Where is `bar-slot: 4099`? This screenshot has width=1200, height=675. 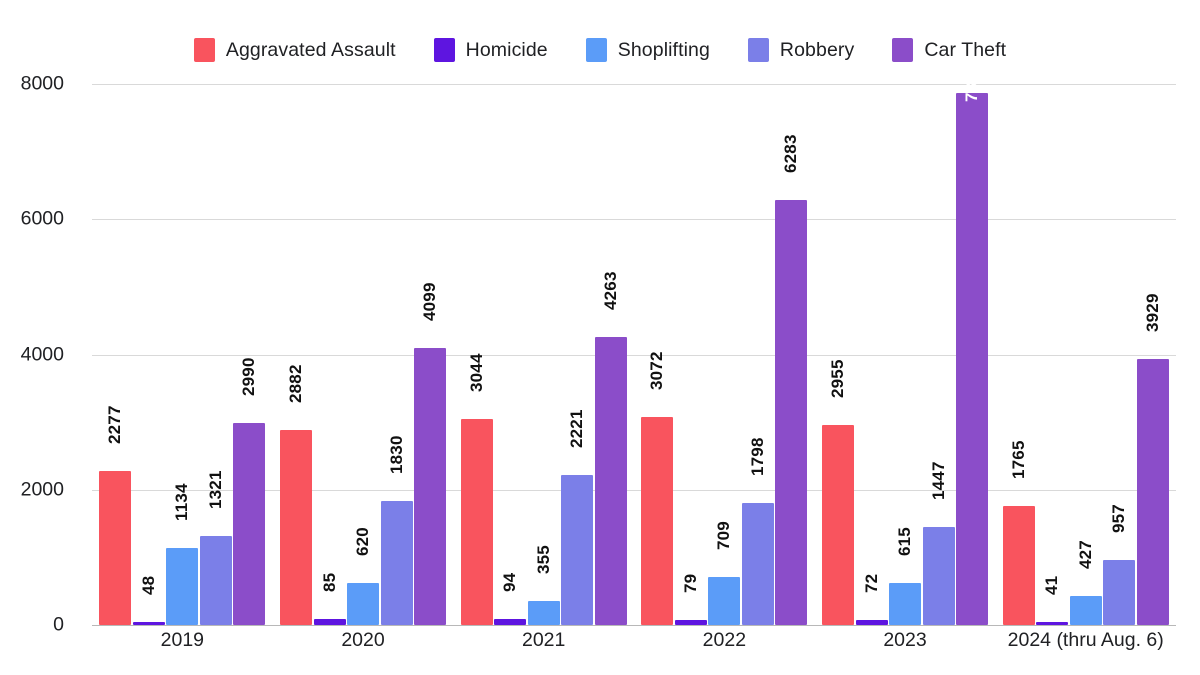
bar-slot: 4099 is located at coordinates (430, 354).